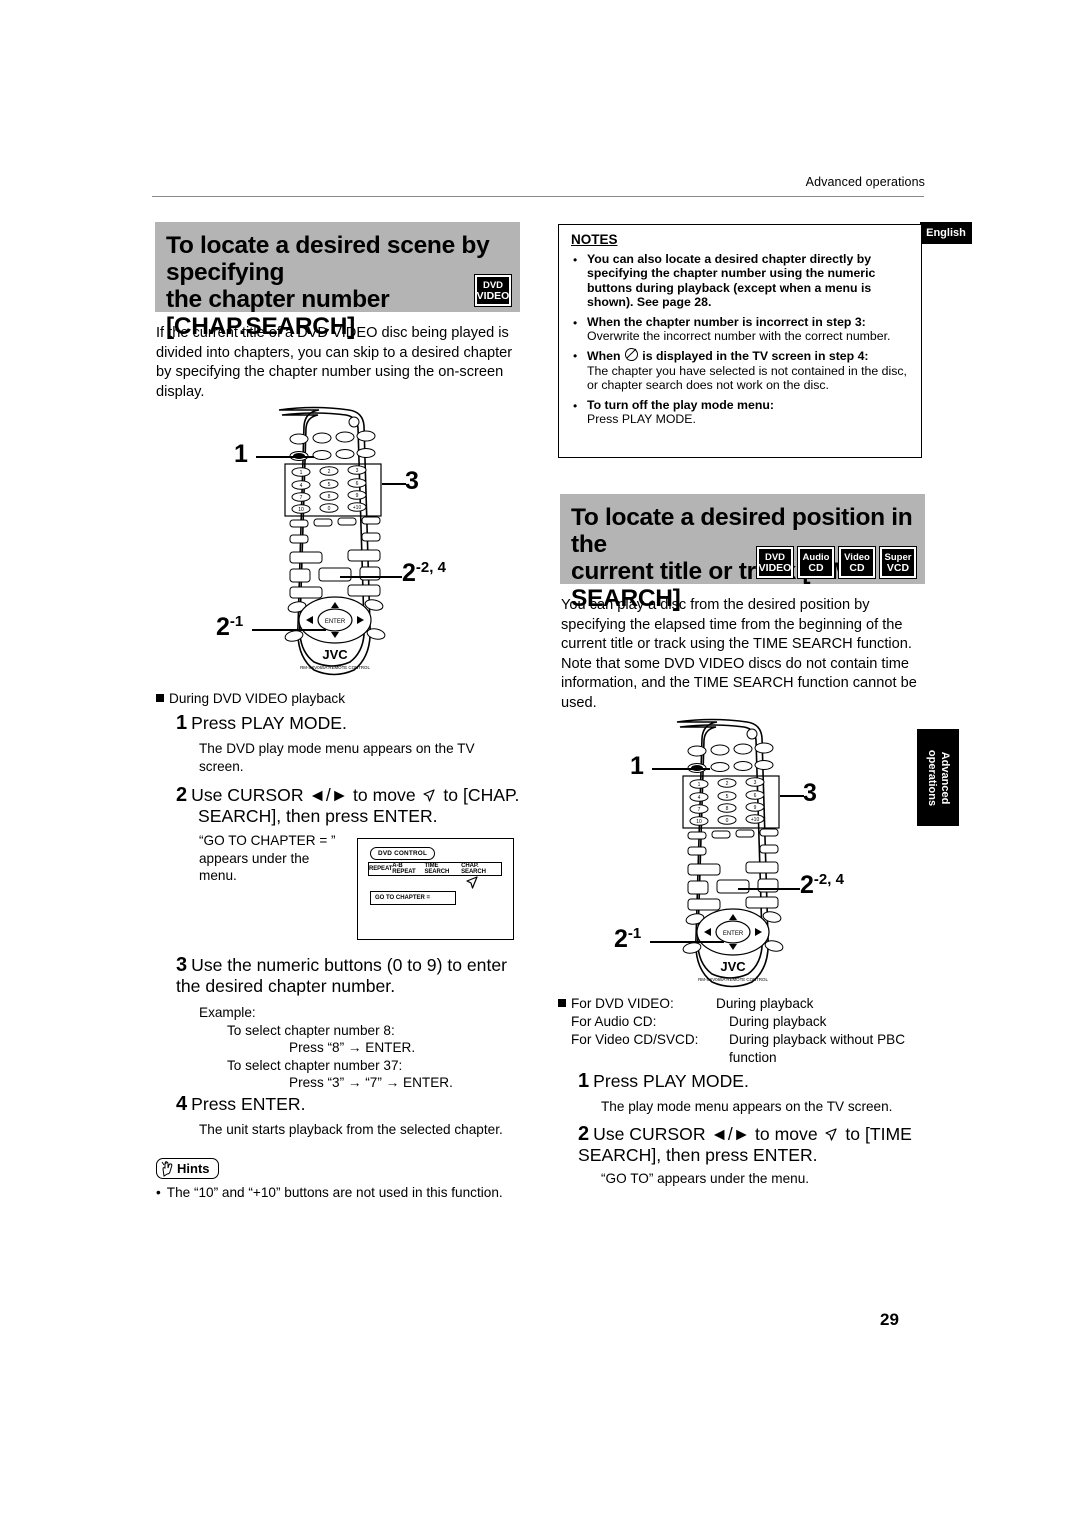 The image size is (1080, 1528). I want to click on callout-2-1-remote1: 2 -1, so click(230, 627).